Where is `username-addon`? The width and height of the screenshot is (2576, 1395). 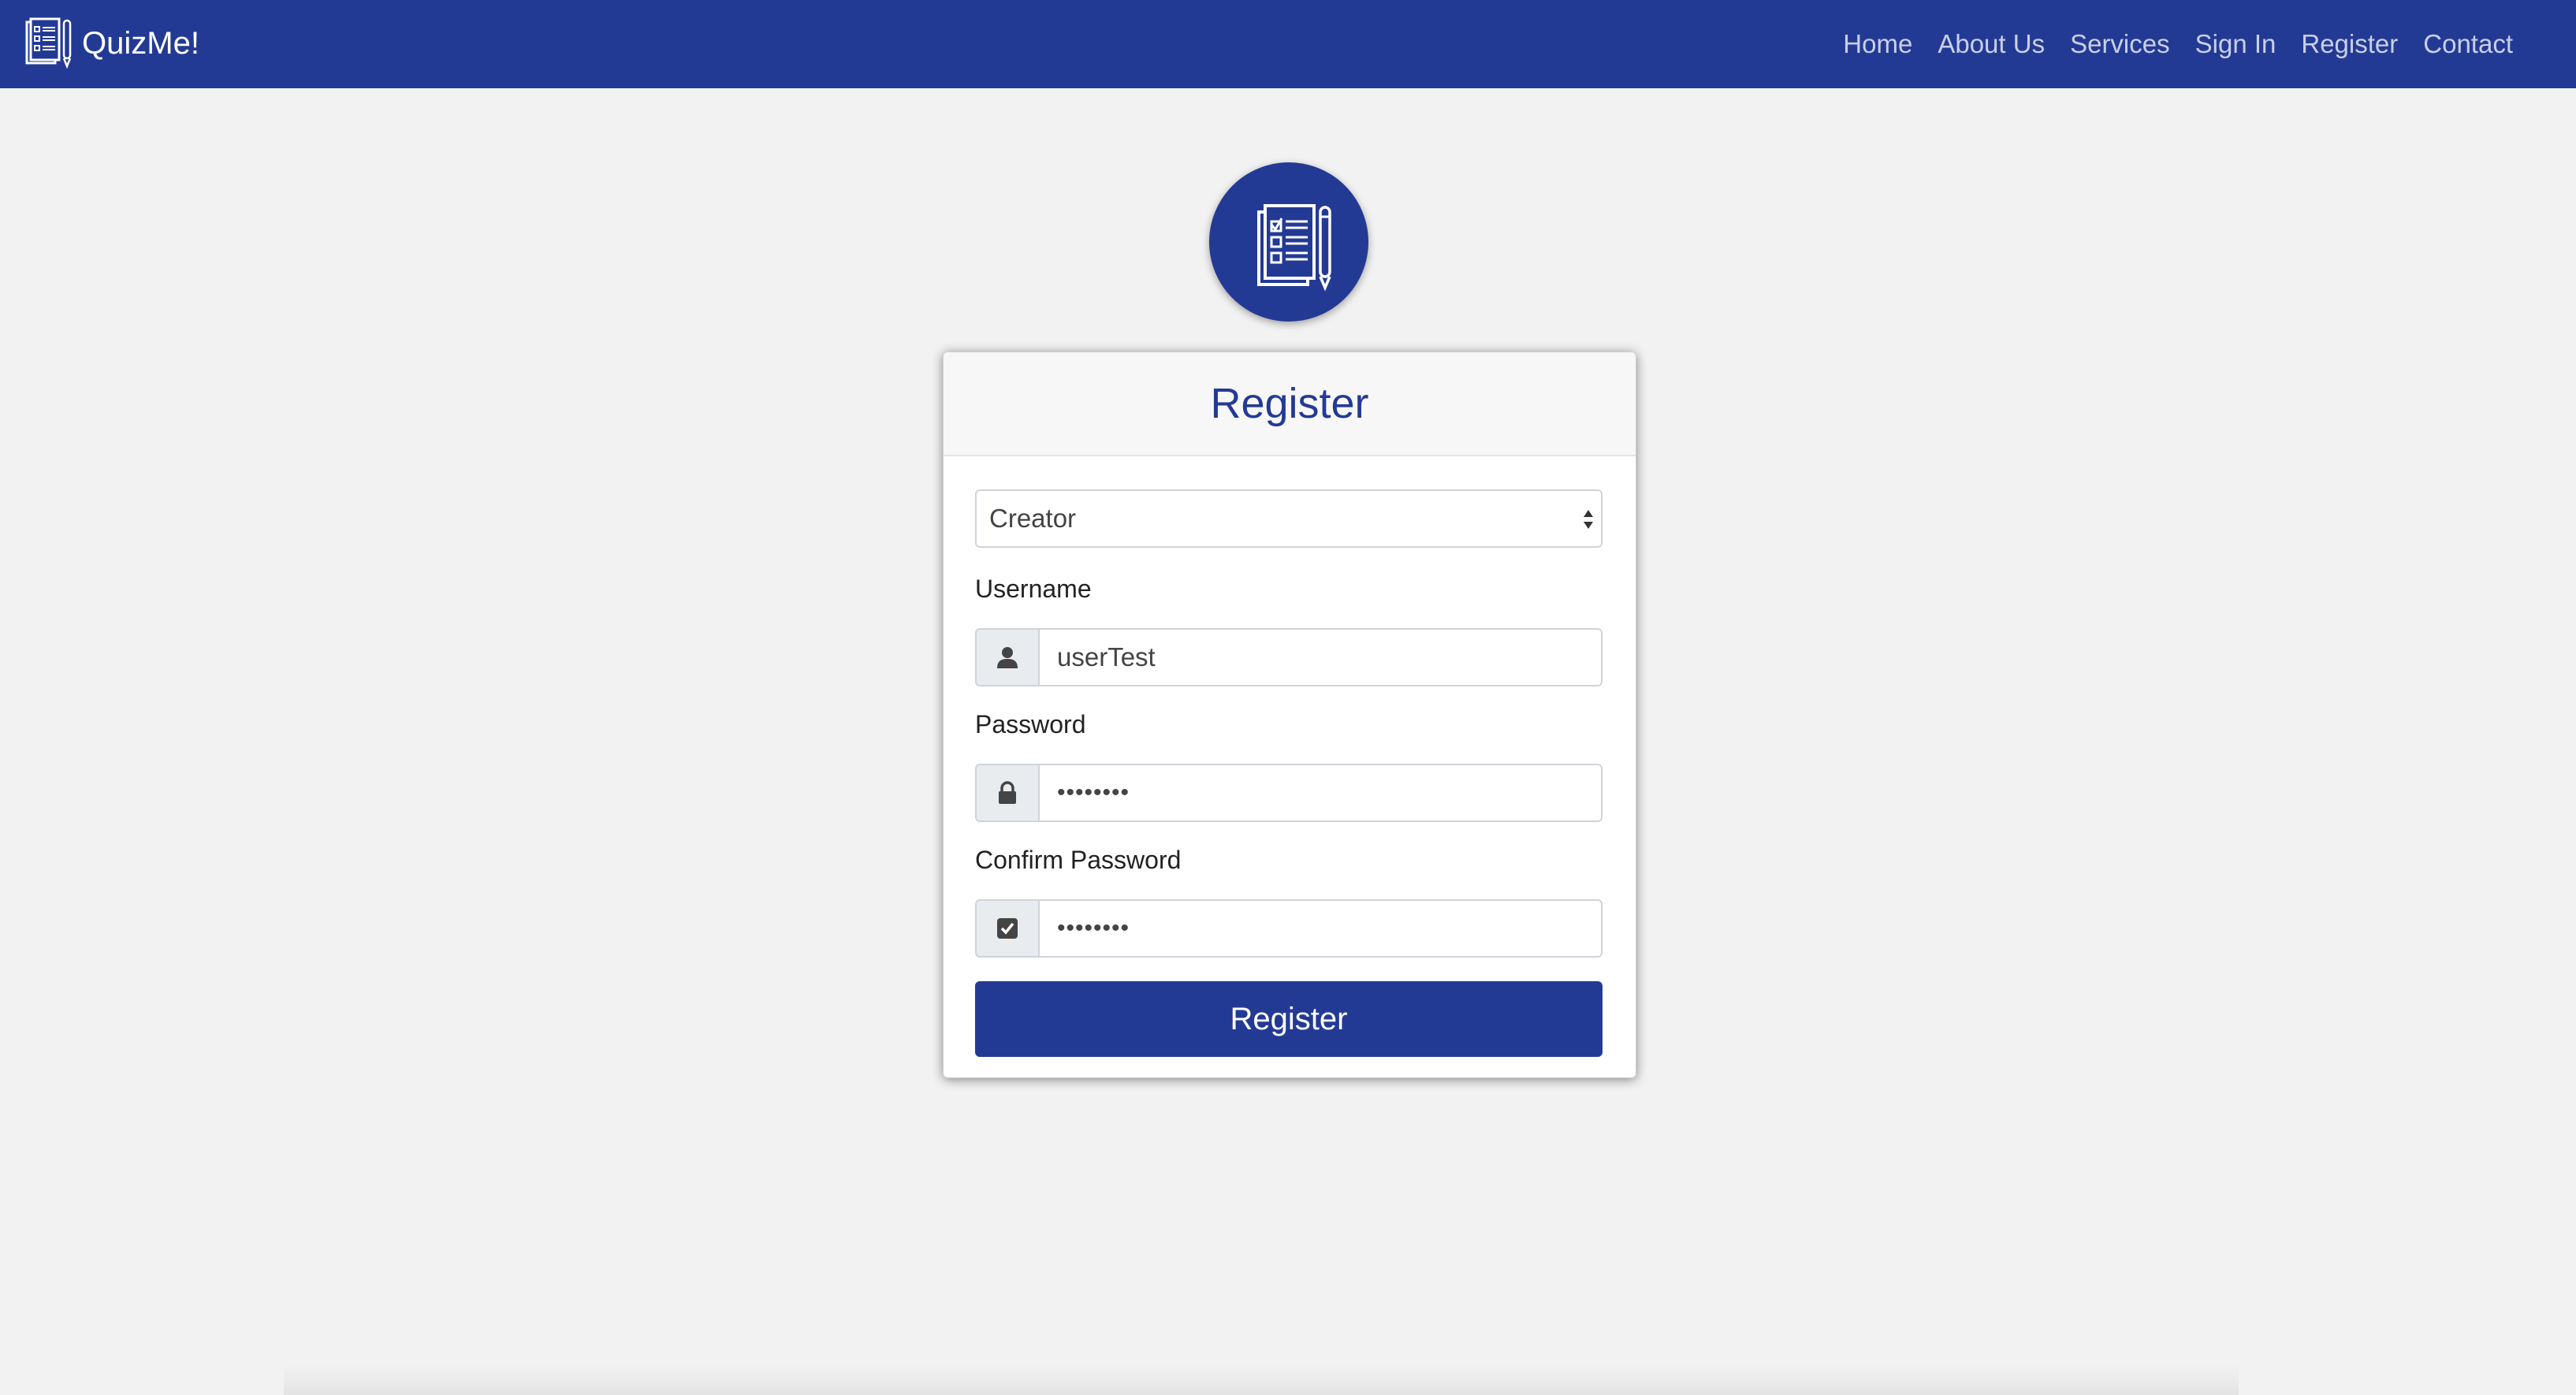 username-addon is located at coordinates (1006, 657).